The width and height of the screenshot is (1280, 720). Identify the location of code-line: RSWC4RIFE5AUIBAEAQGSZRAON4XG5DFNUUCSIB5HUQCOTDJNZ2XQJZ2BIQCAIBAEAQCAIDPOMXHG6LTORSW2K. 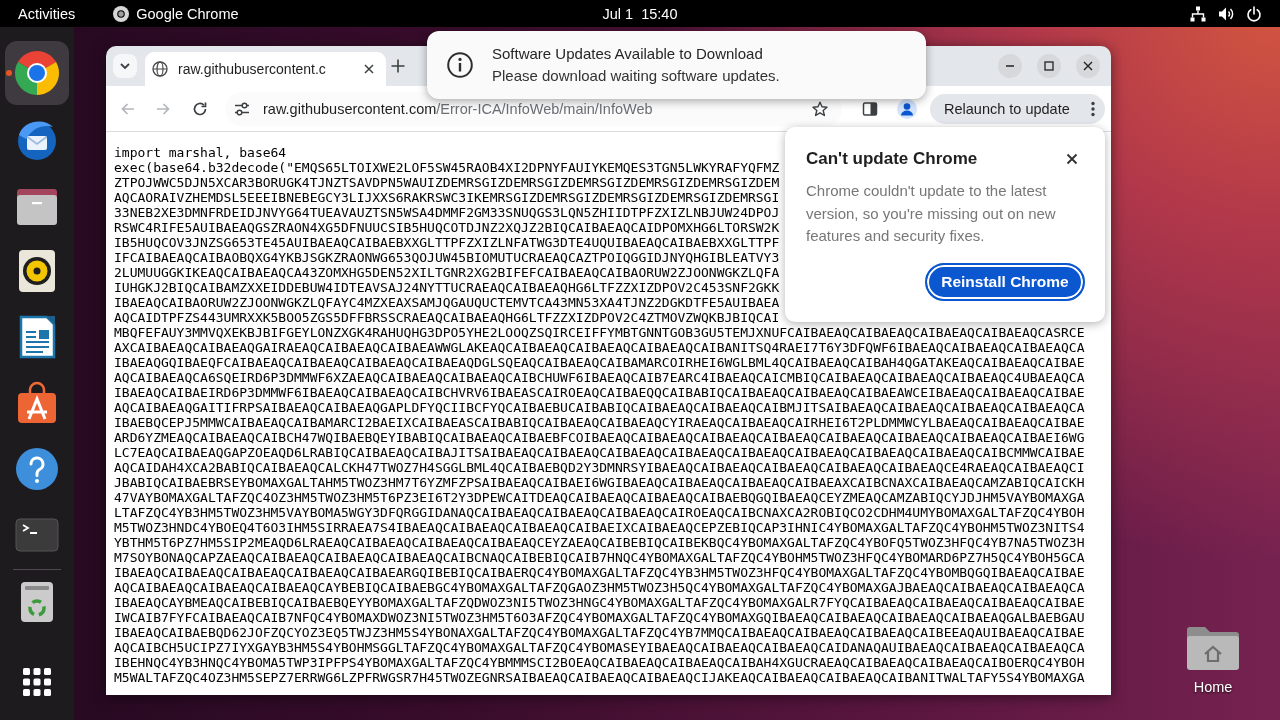
(447, 227).